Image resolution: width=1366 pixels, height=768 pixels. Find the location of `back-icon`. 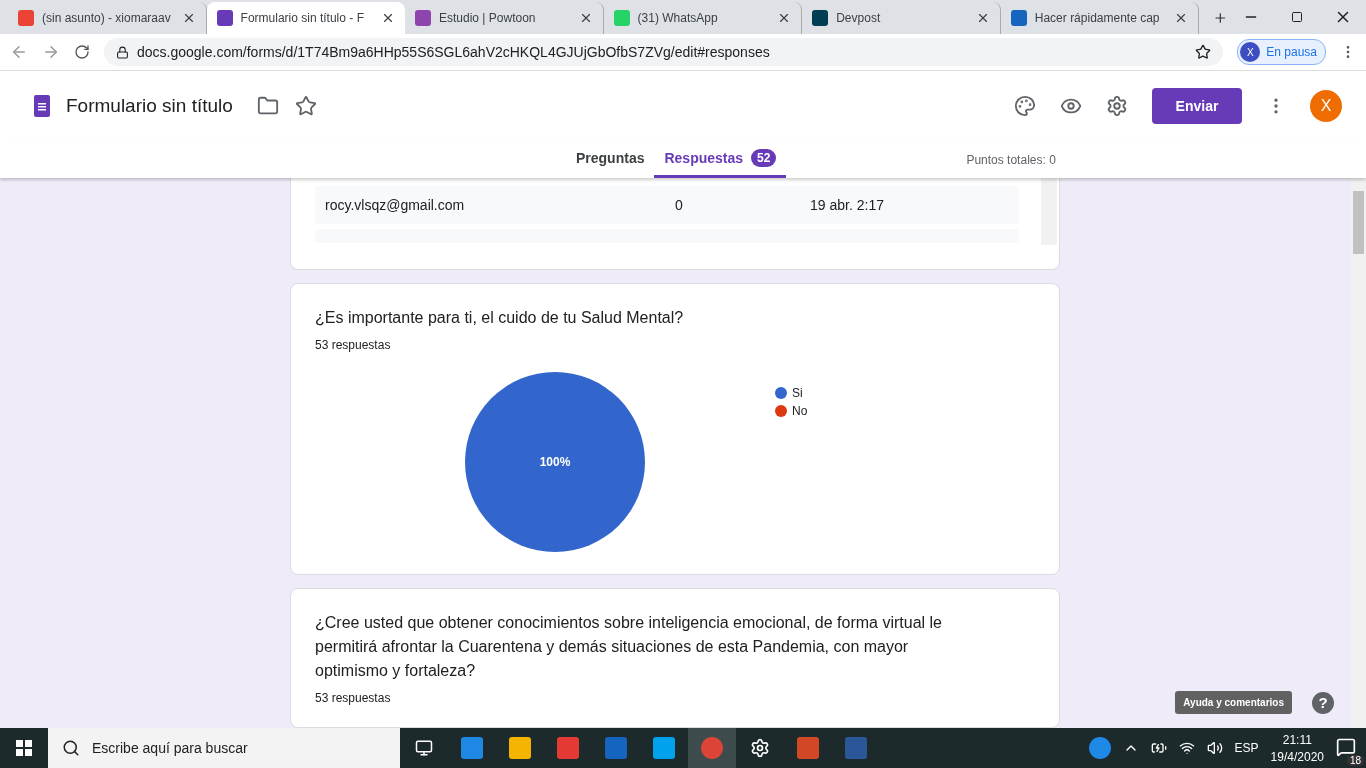

back-icon is located at coordinates (19, 52).